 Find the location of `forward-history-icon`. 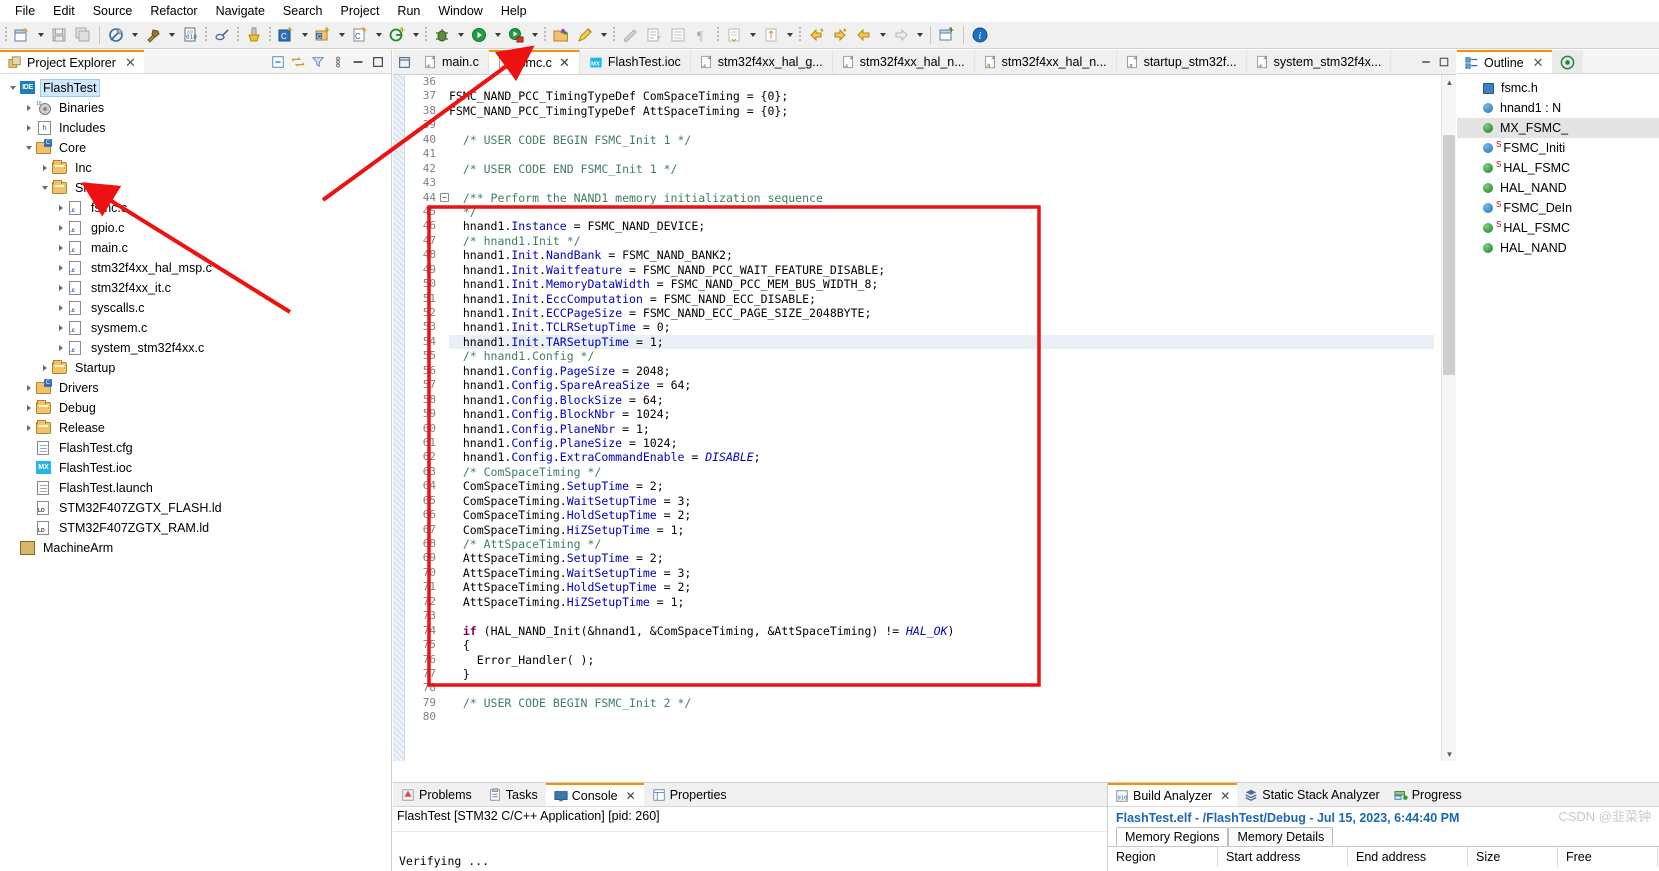

forward-history-icon is located at coordinates (840, 35).